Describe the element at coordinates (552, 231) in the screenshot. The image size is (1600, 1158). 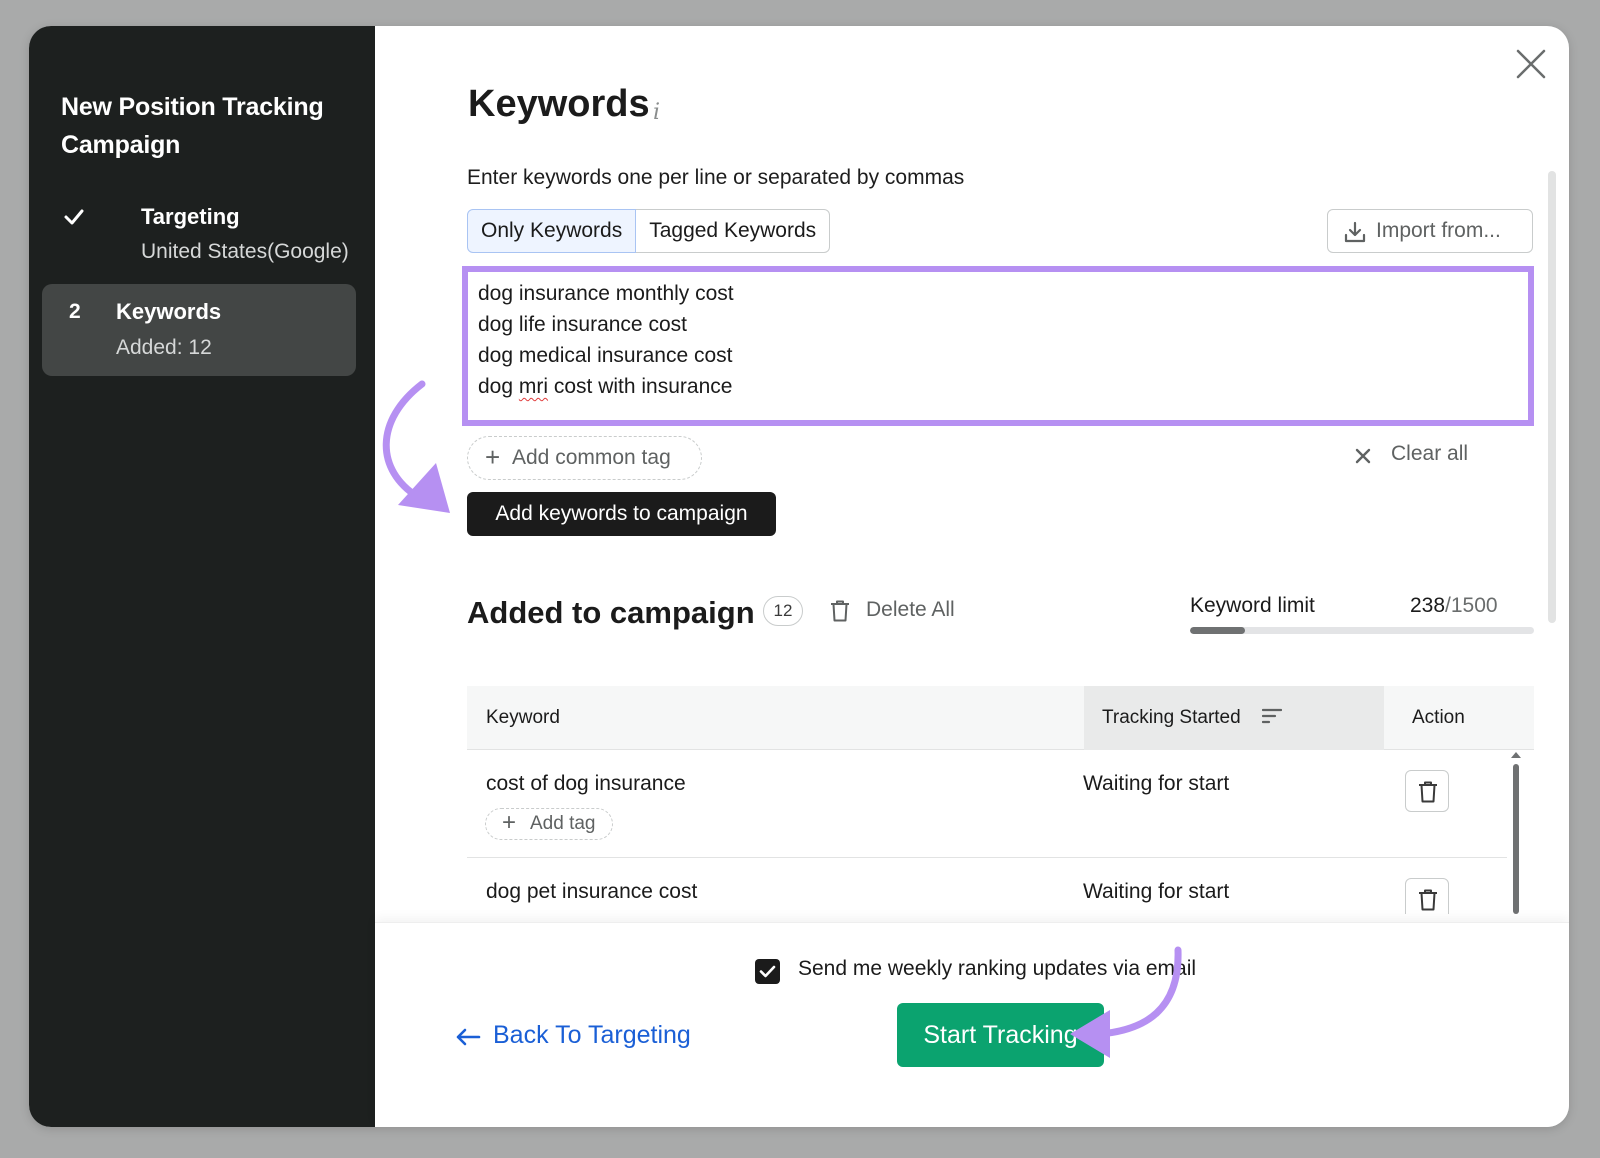
I see `tab-only-keywords: Only Keywords` at that location.